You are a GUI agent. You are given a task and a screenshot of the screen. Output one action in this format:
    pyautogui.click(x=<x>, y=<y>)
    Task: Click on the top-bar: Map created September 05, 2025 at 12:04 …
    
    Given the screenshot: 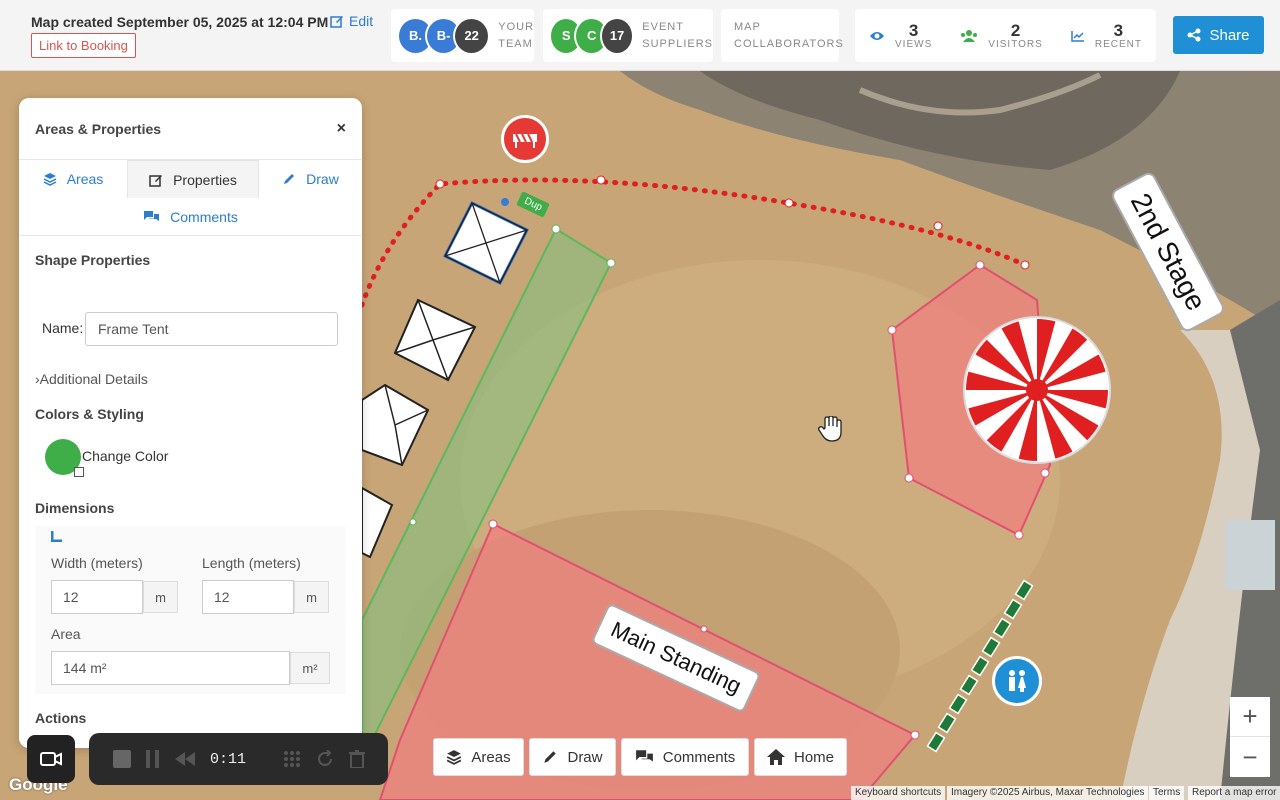 What is the action you would take?
    pyautogui.click(x=640, y=35)
    